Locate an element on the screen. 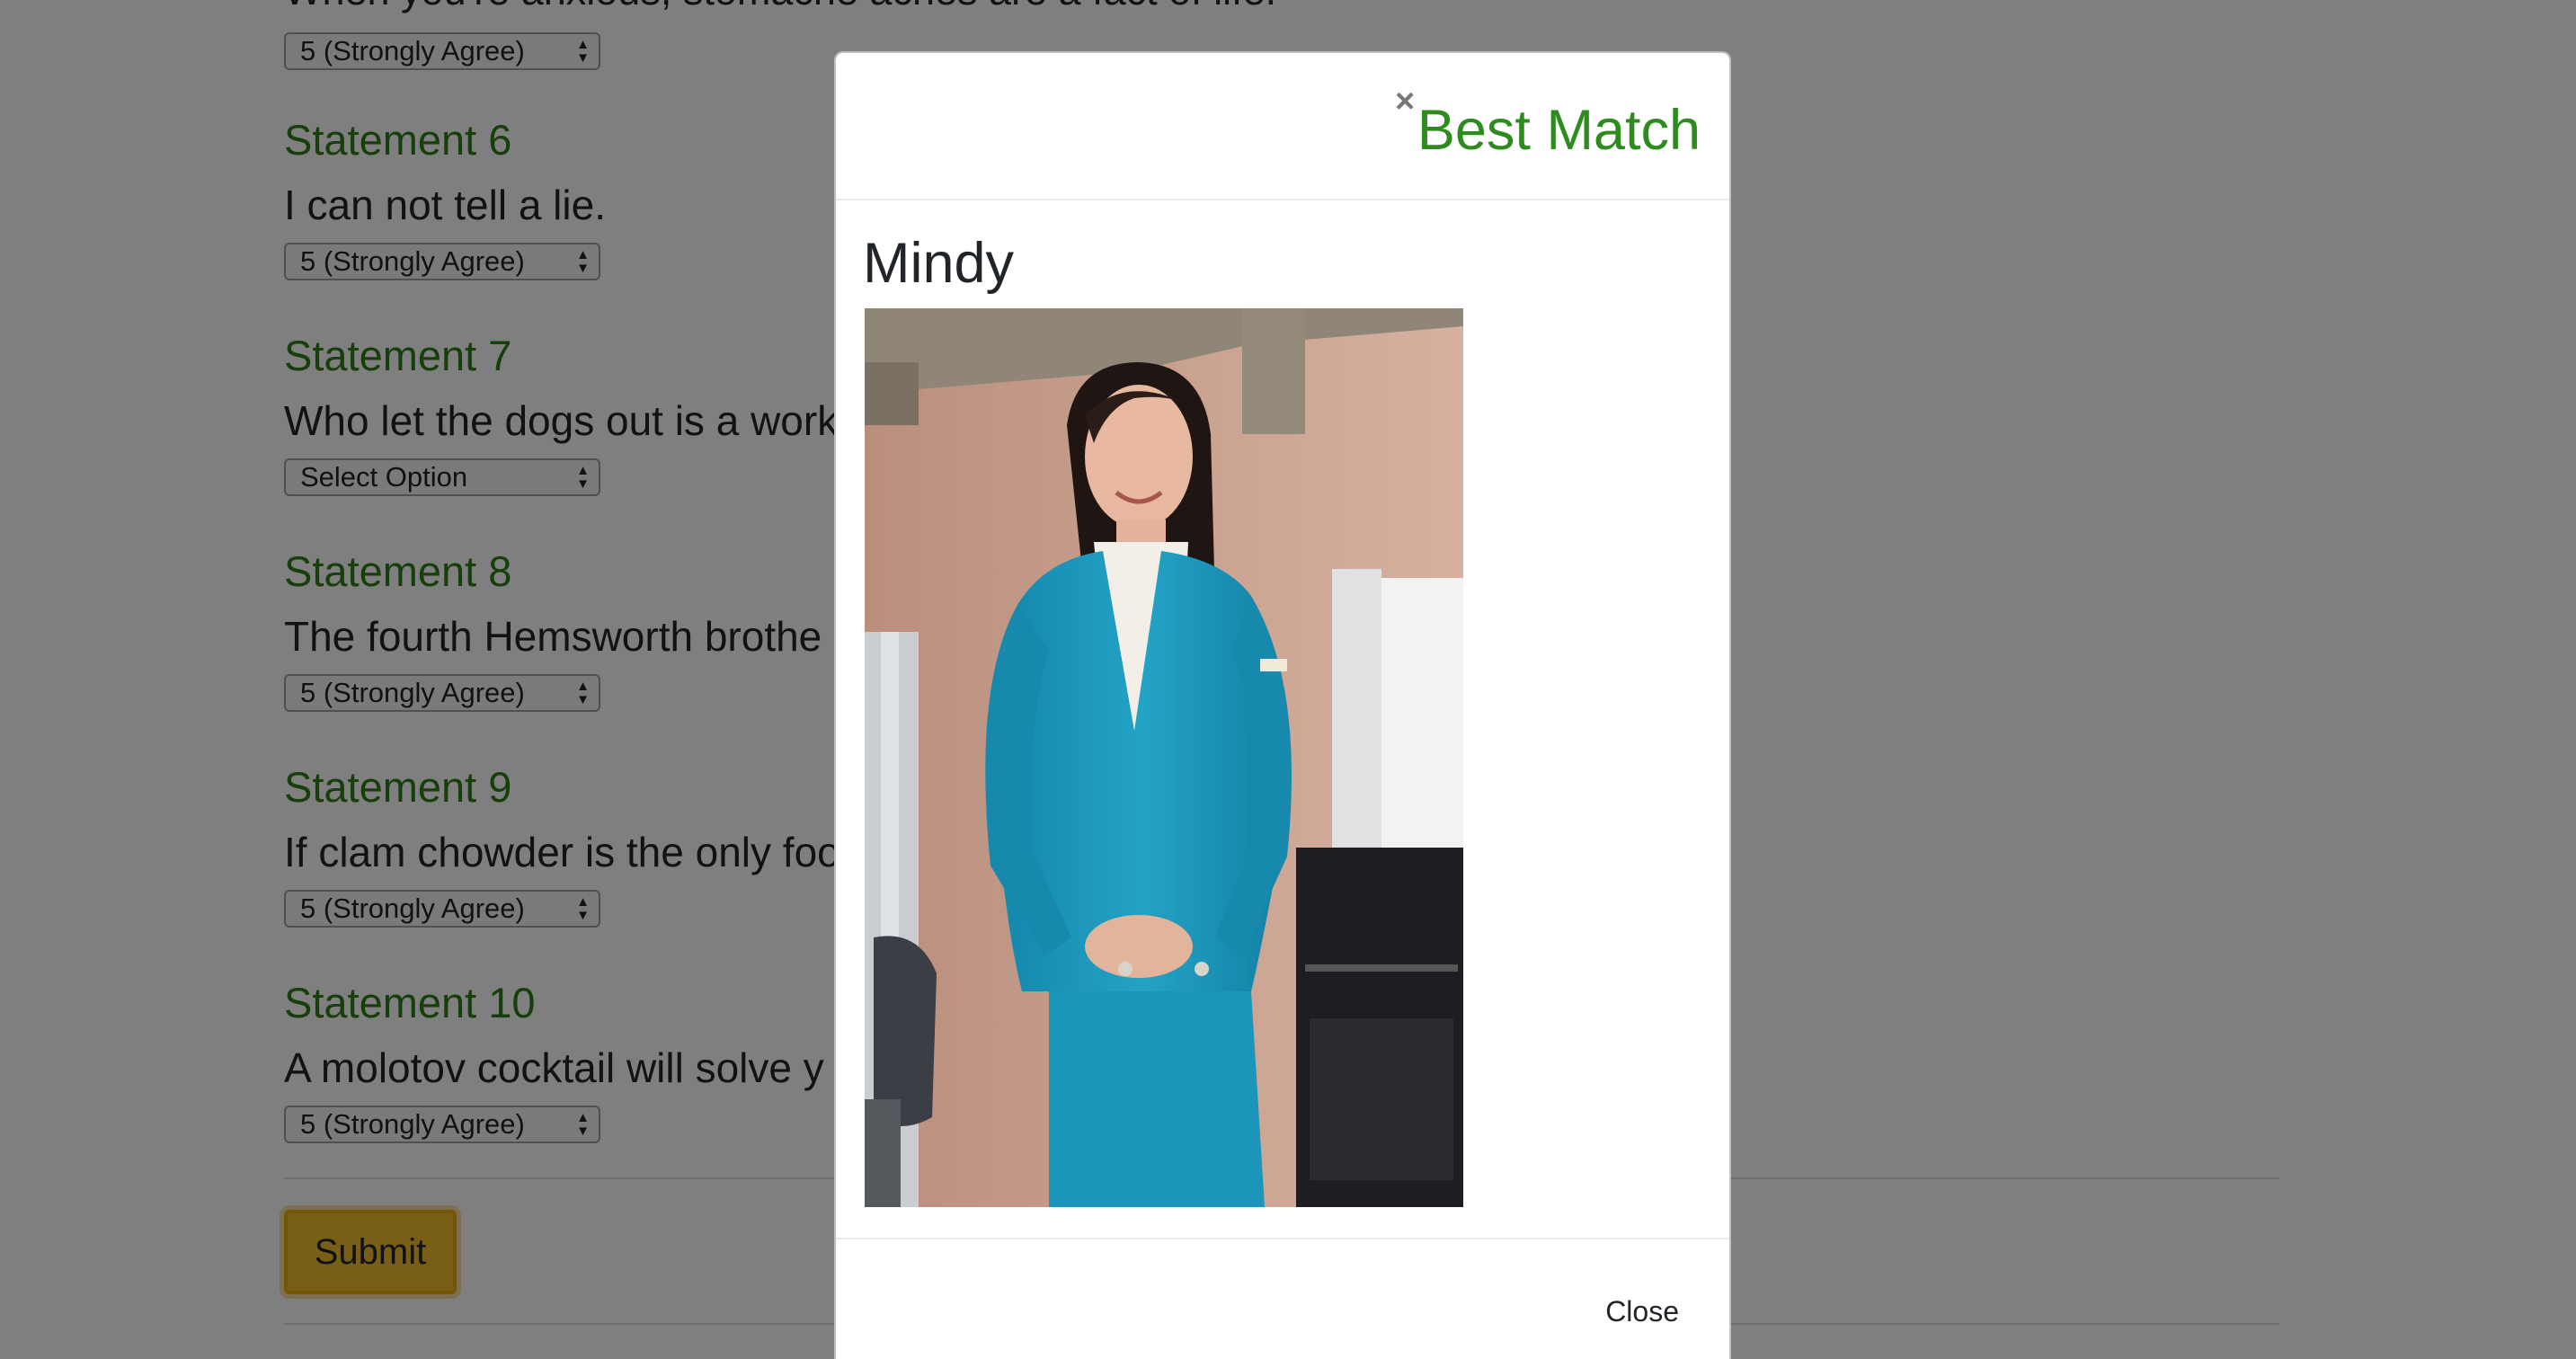 Image resolution: width=2576 pixels, height=1359 pixels. modal-title: Best Match is located at coordinates (1559, 130).